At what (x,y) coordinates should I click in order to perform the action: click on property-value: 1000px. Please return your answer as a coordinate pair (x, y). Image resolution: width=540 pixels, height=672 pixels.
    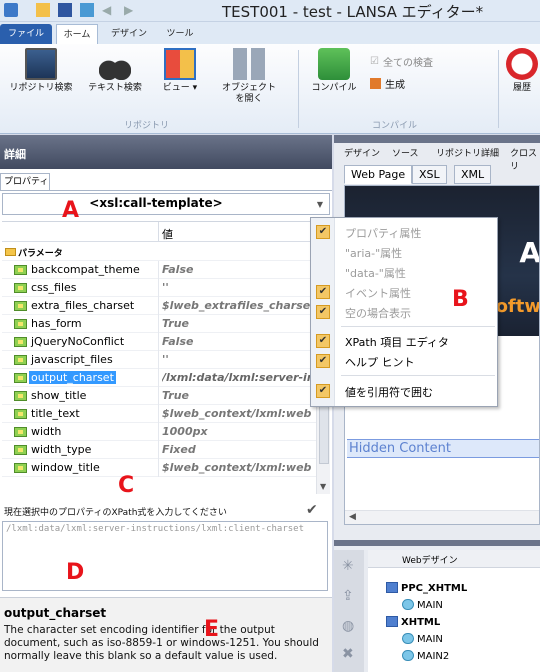
    Looking at the image, I should click on (239, 431).